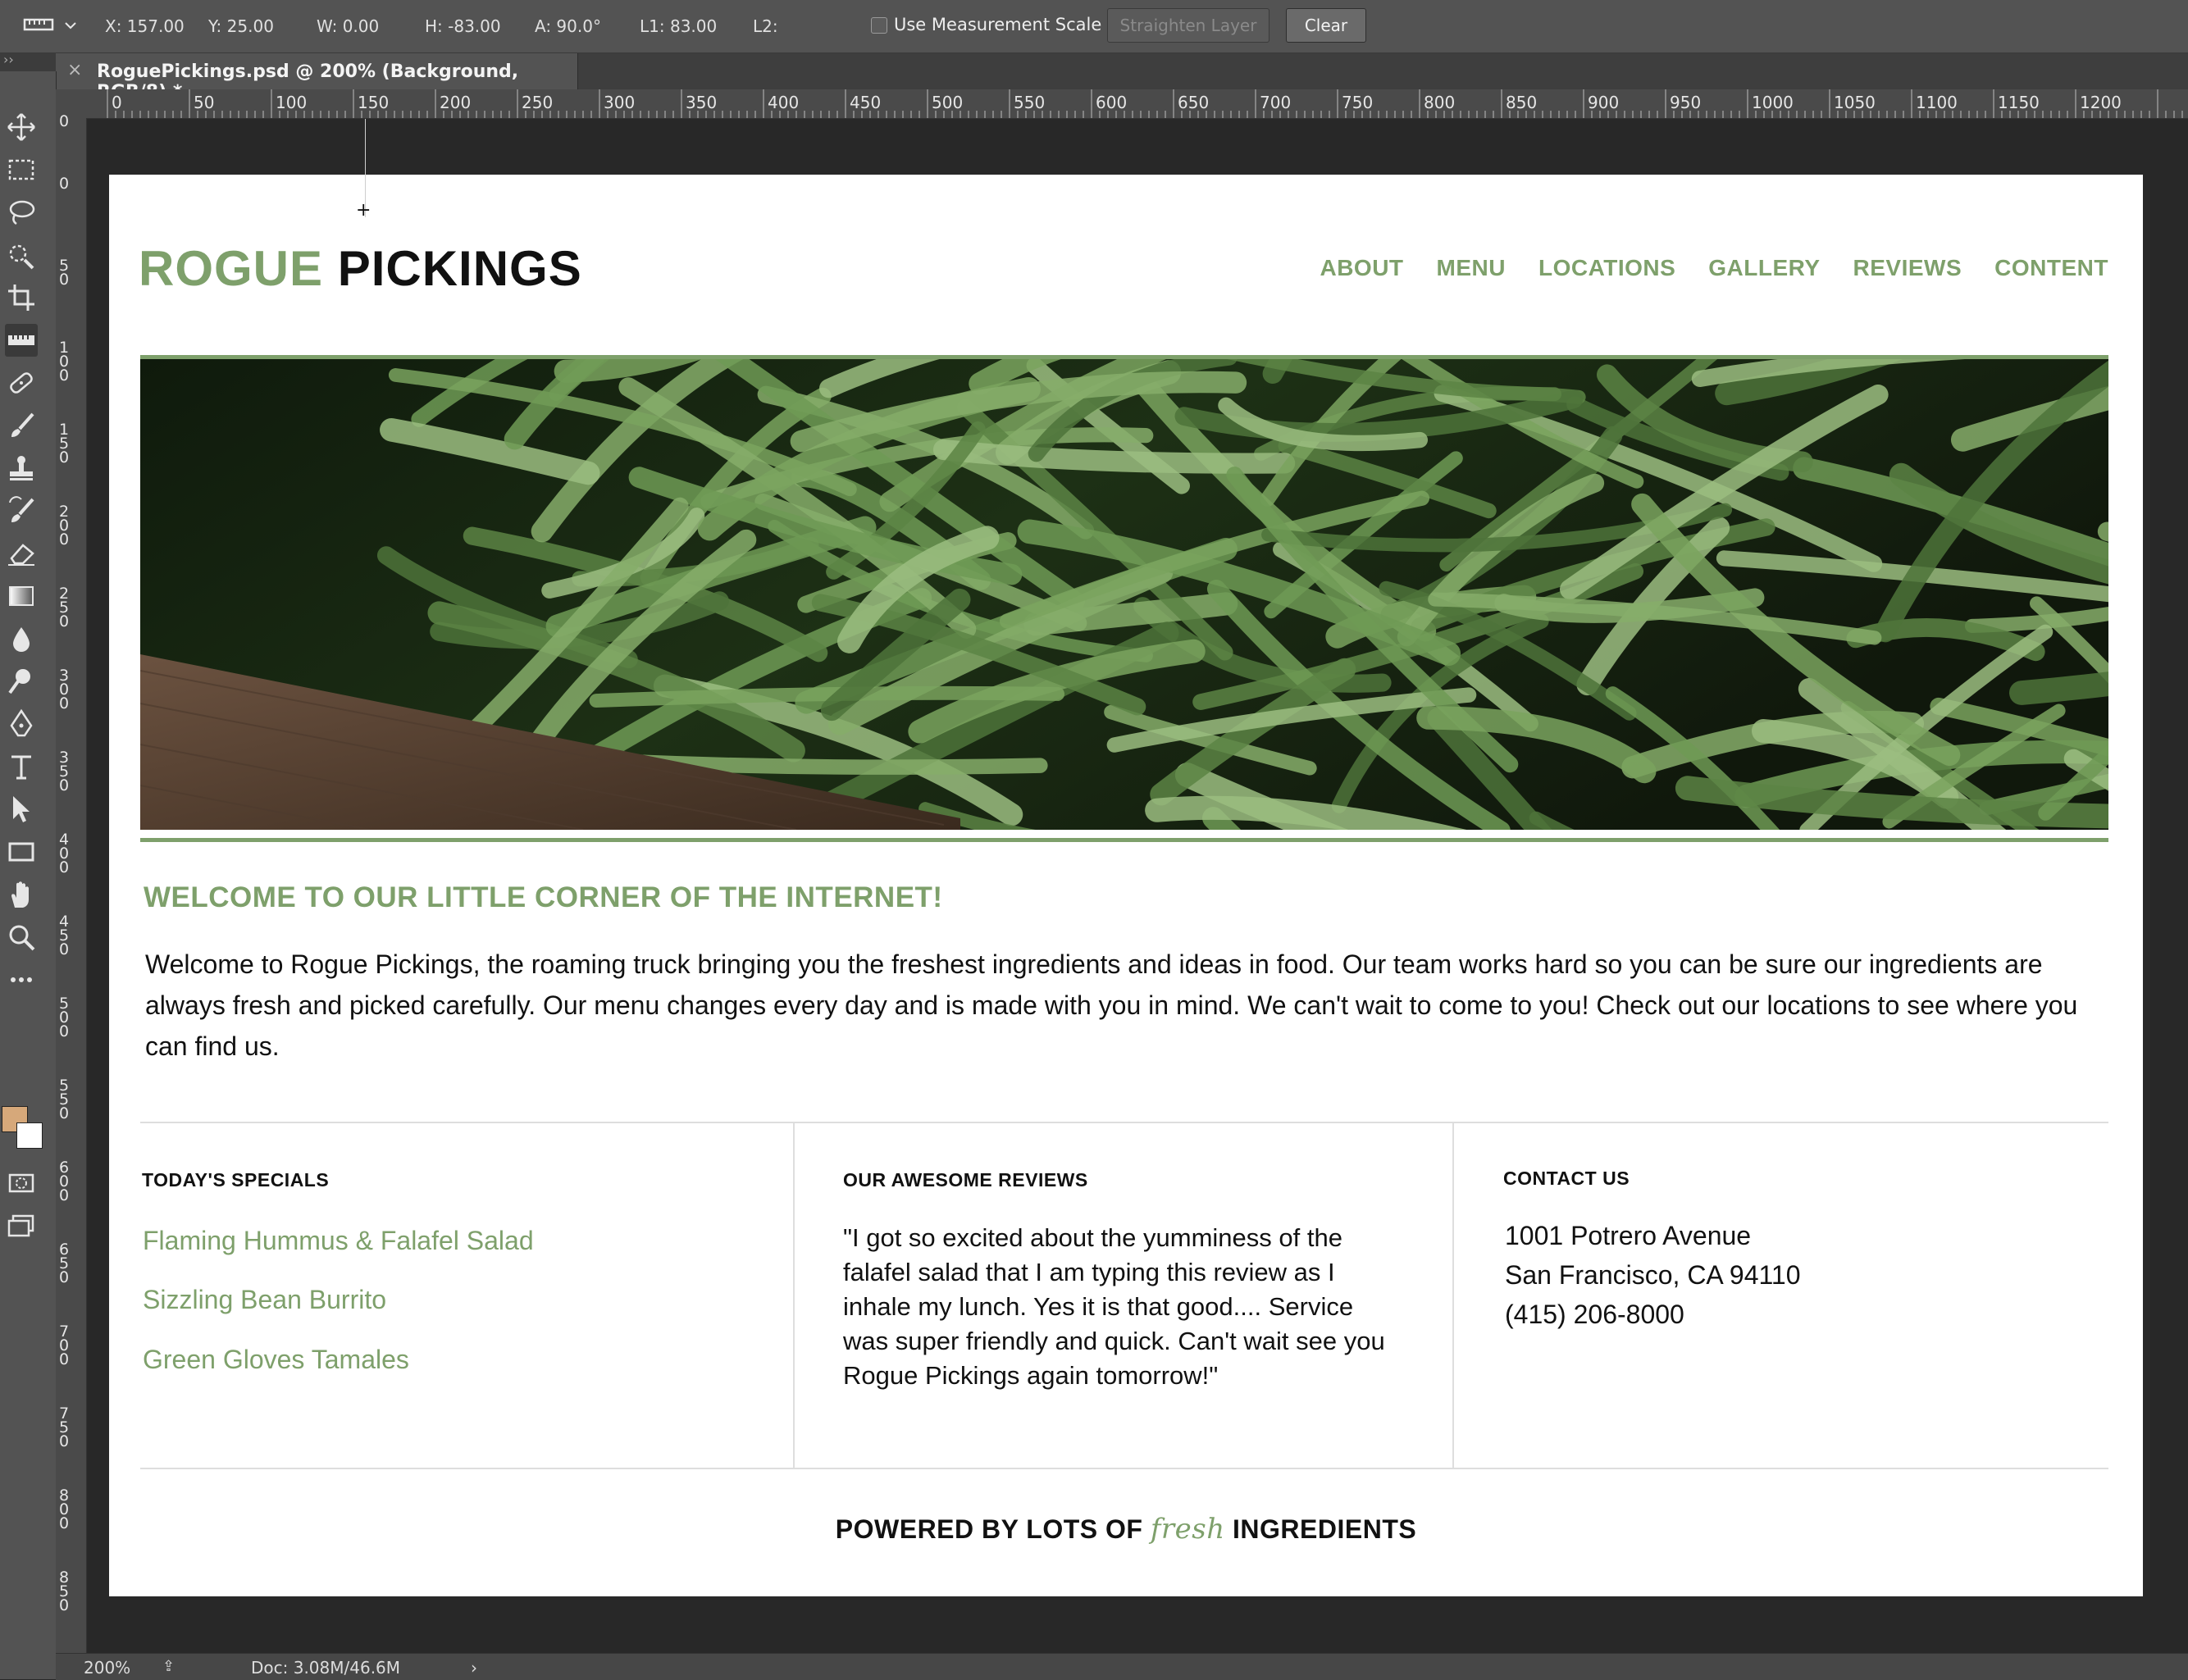 Image resolution: width=2188 pixels, height=1680 pixels. I want to click on contact-street: 1001 Potrero Avenue, so click(1628, 1235).